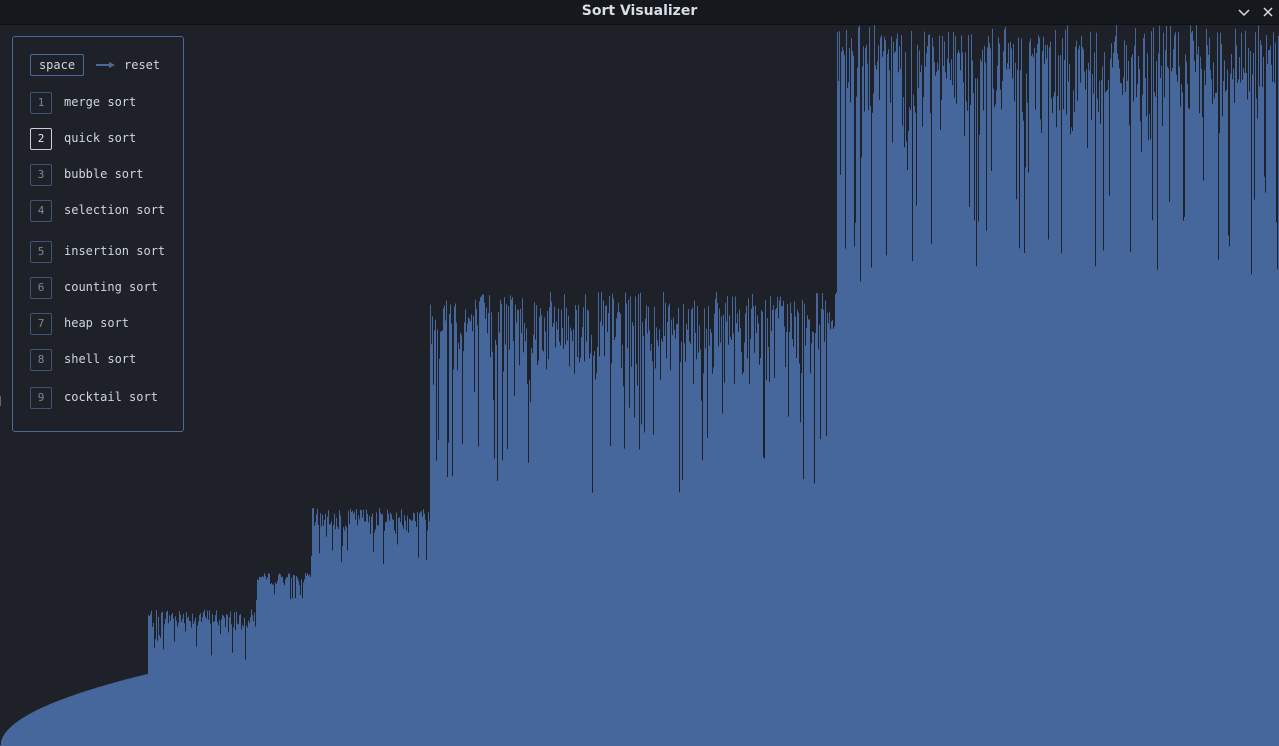  Describe the element at coordinates (1268, 12) in the screenshot. I see `close-icon` at that location.